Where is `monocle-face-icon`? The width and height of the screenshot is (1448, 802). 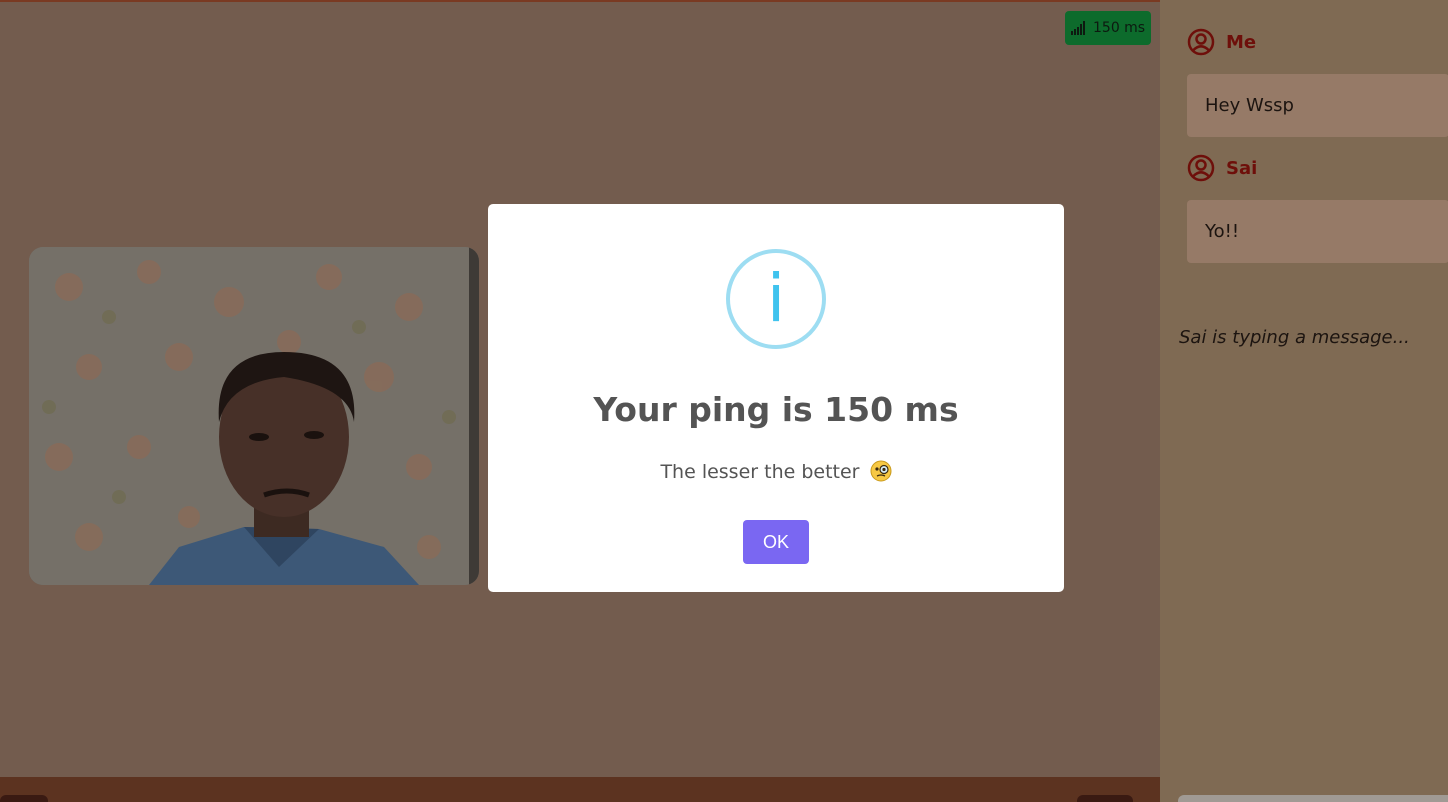
monocle-face-icon is located at coordinates (881, 471).